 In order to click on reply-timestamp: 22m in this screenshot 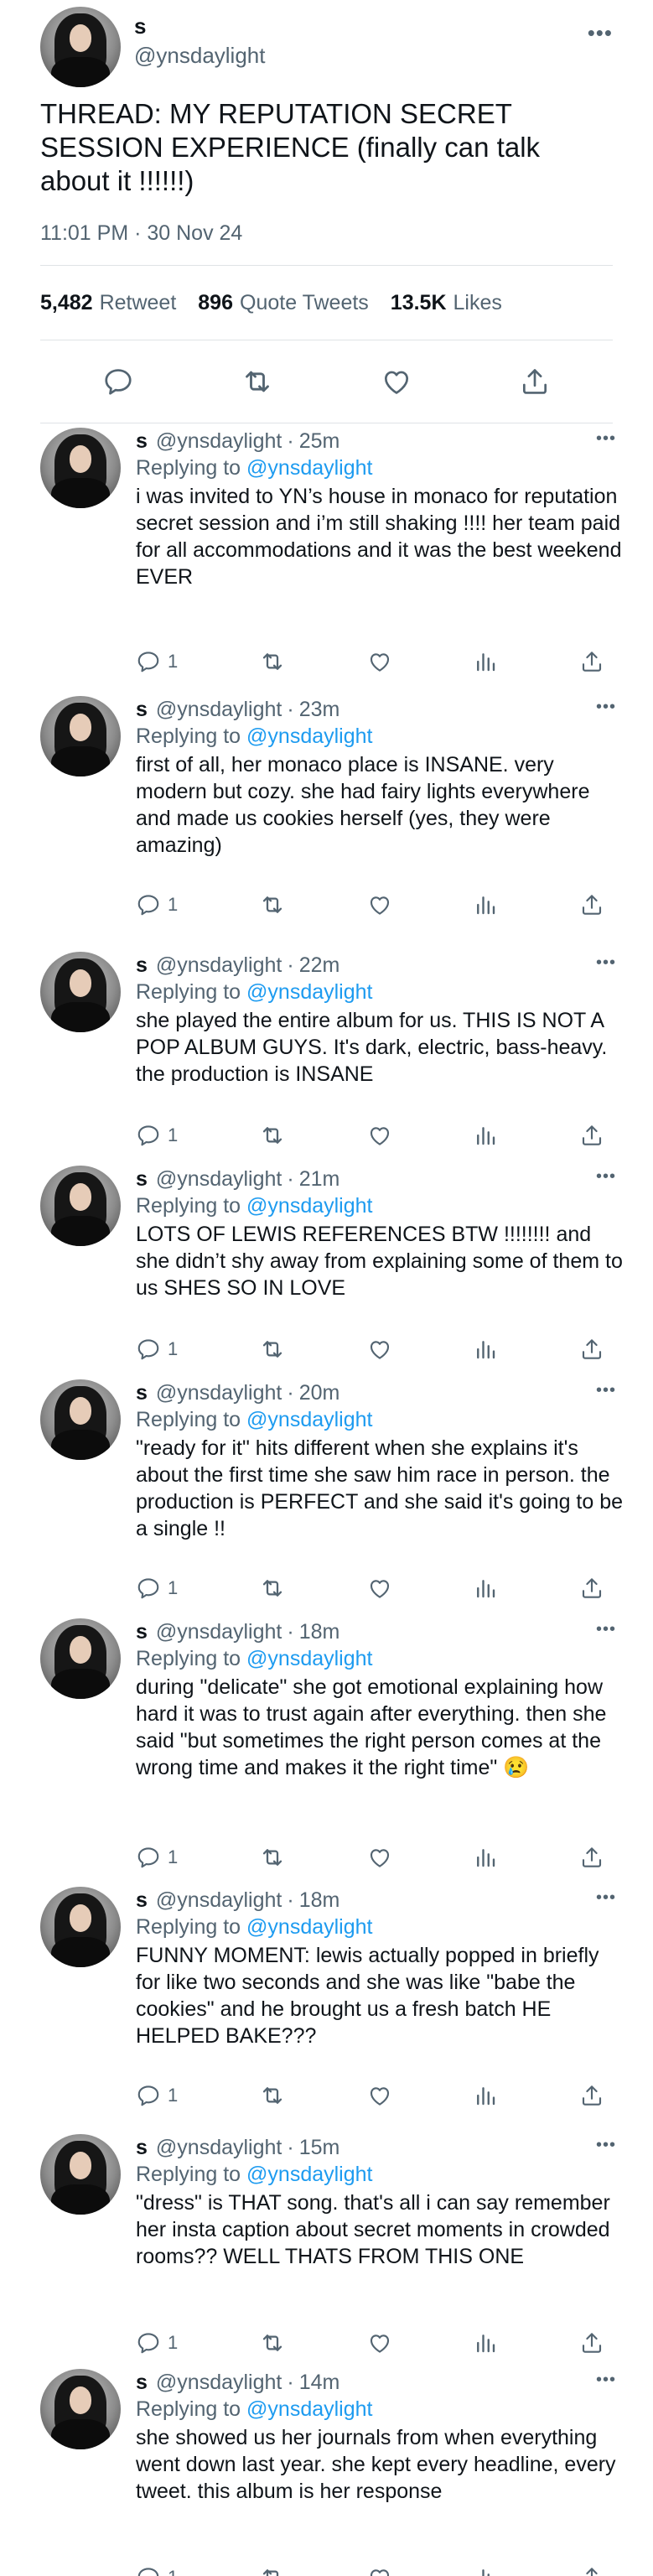, I will do `click(320, 965)`.